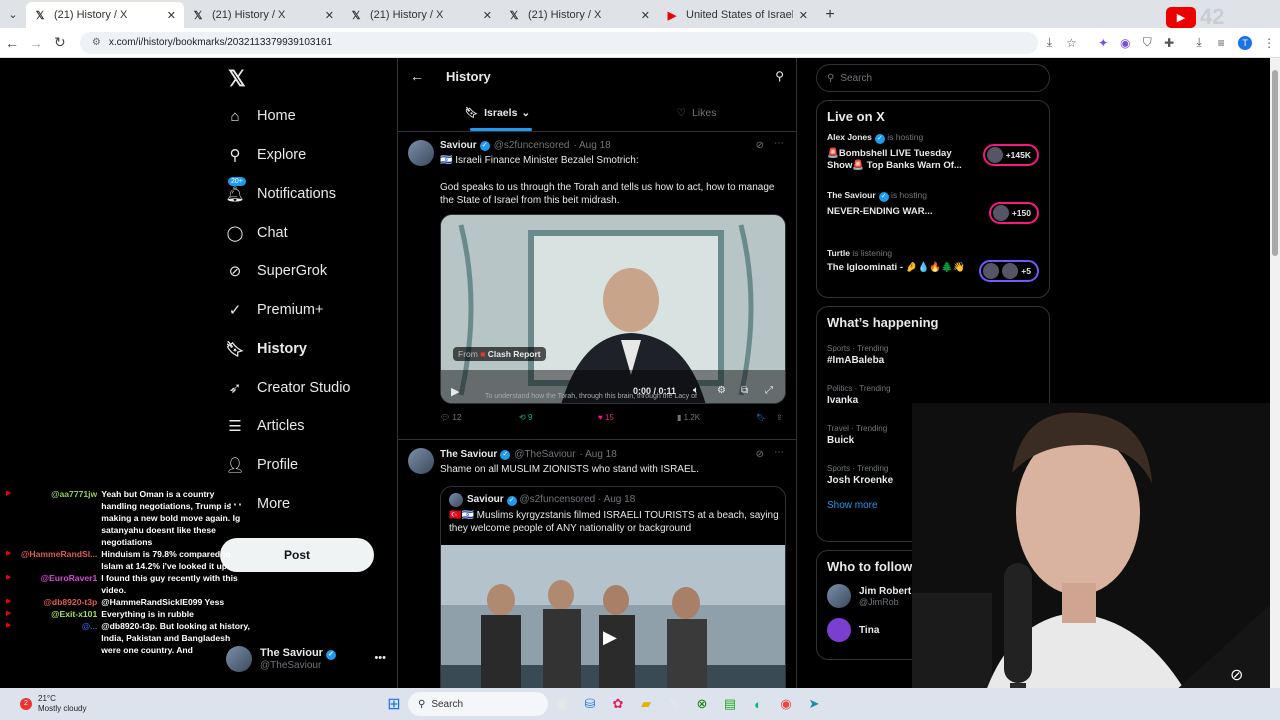 This screenshot has height=720, width=1280. Describe the element at coordinates (618, 704) in the screenshot. I see `copilot-icon: ✿` at that location.